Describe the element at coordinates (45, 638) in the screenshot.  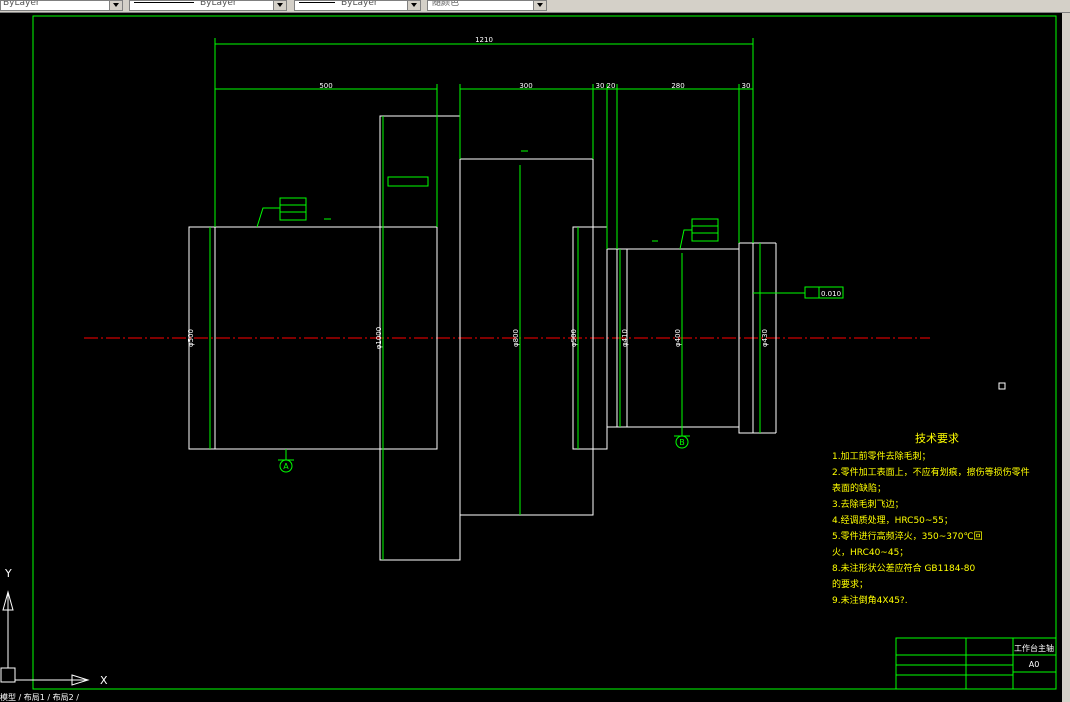
I see `ucs-icon` at that location.